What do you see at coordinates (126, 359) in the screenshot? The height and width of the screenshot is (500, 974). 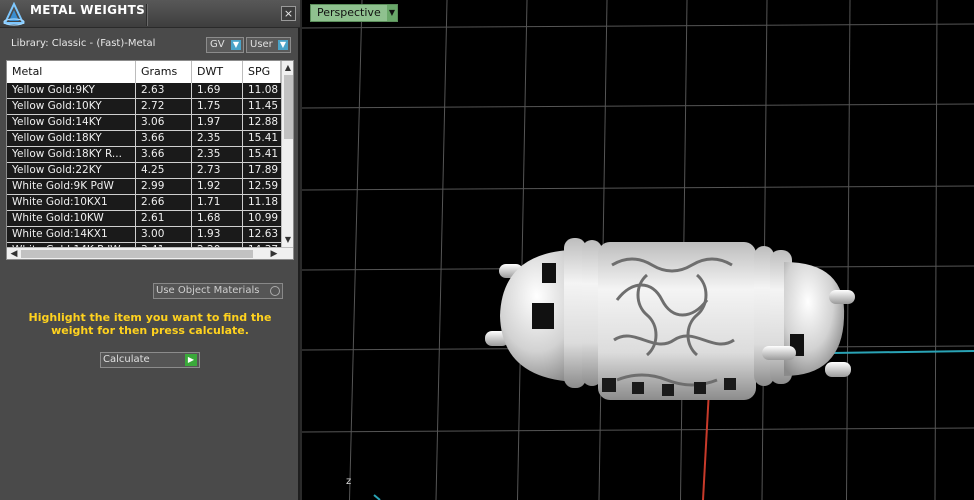 I see `calculate-label: Calculate` at bounding box center [126, 359].